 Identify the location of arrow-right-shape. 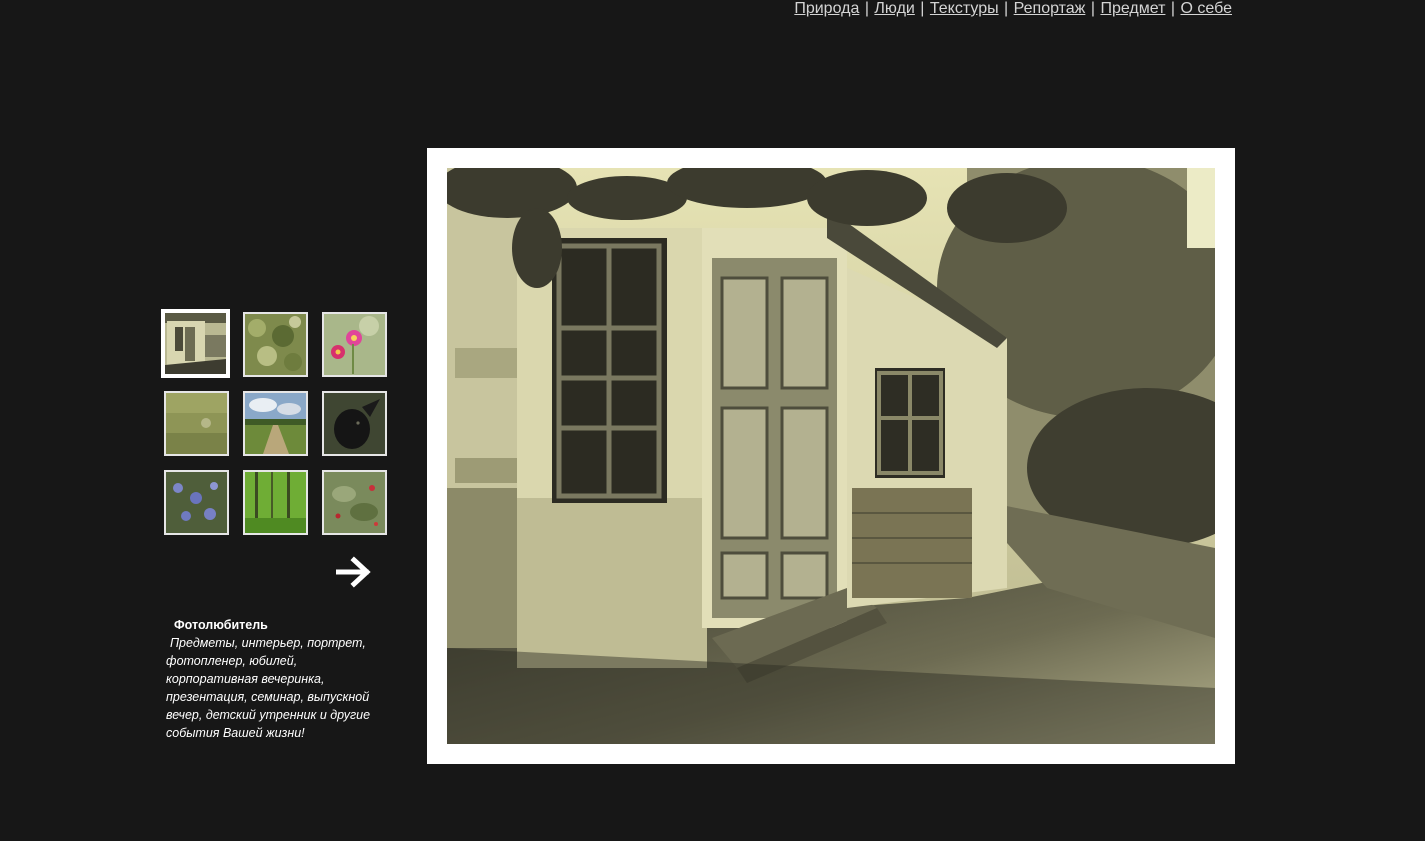
(353, 572).